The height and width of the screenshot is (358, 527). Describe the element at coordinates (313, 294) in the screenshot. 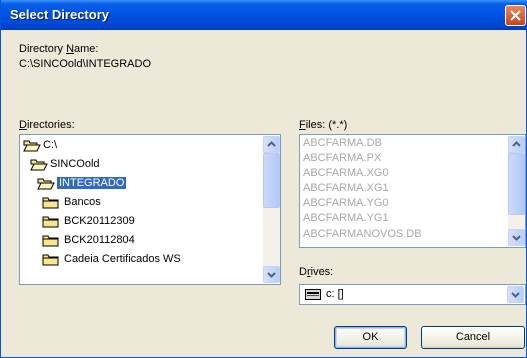

I see `drive-icon` at that location.